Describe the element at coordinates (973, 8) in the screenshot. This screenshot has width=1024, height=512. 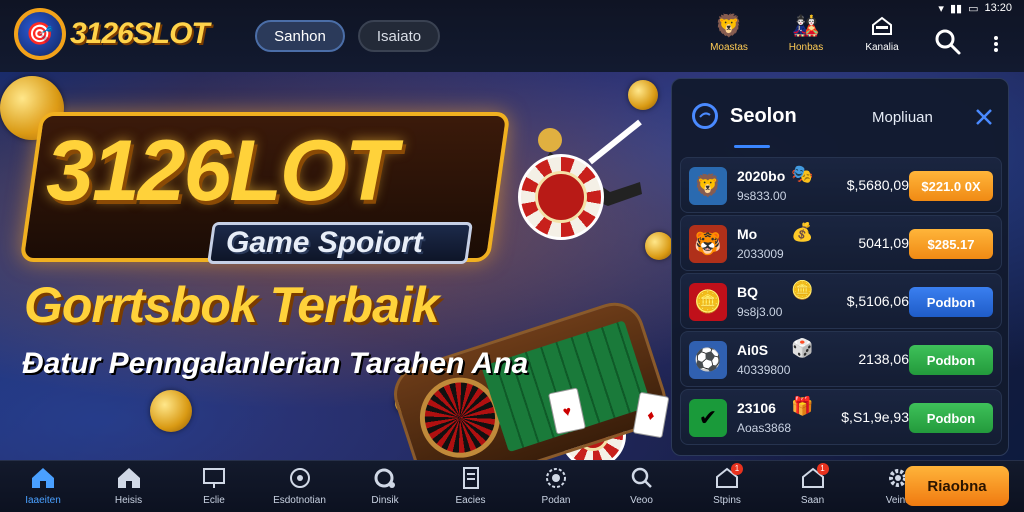
I see `battery-icon: ▭` at that location.